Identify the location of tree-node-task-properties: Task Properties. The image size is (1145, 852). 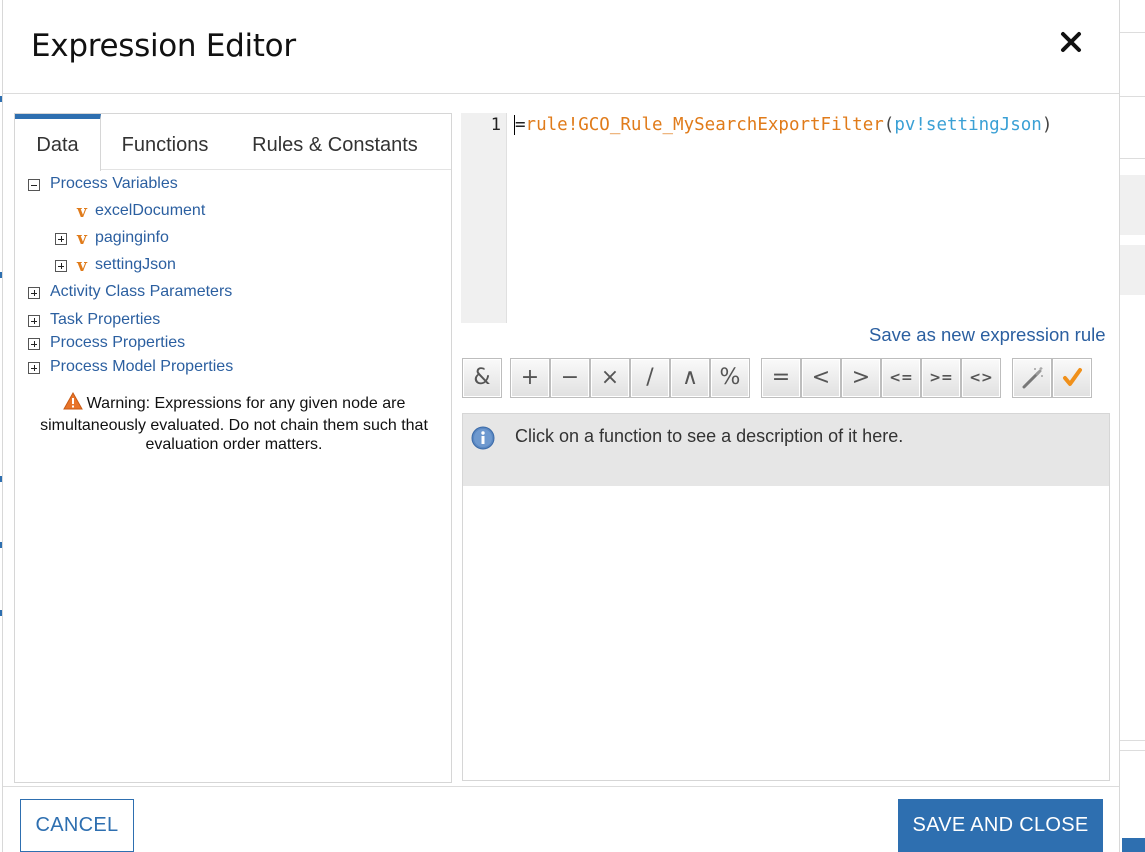
(105, 321).